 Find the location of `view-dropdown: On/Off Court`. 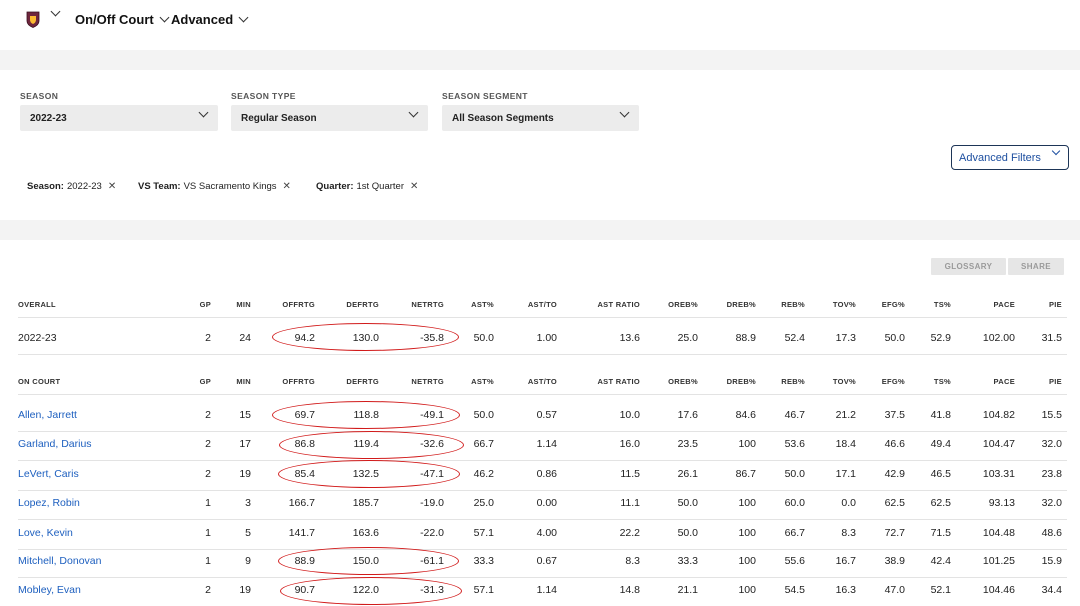

view-dropdown: On/Off Court is located at coordinates (122, 19).